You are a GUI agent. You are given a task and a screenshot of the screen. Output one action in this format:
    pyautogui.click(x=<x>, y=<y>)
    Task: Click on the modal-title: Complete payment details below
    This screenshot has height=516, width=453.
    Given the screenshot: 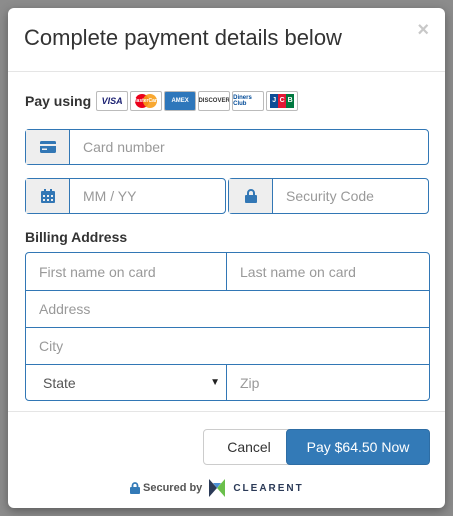 What is the action you would take?
    pyautogui.click(x=183, y=37)
    